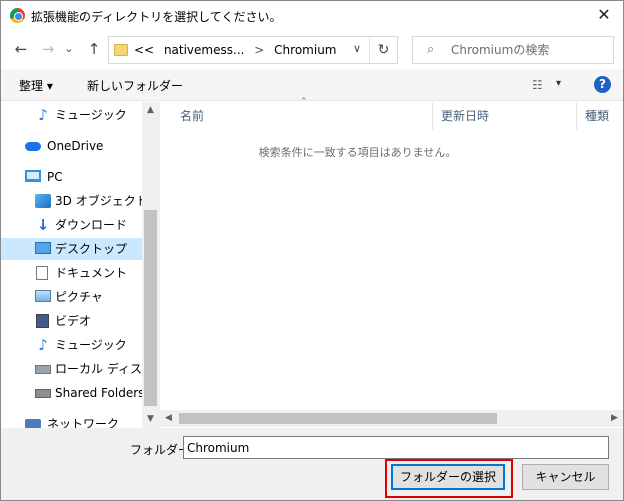 This screenshot has width=624, height=501. I want to click on folder-icon, so click(121, 50).